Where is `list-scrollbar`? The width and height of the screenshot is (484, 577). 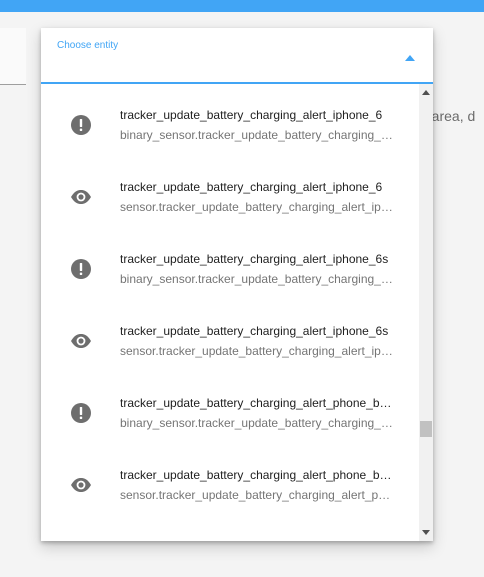 list-scrollbar is located at coordinates (426, 312).